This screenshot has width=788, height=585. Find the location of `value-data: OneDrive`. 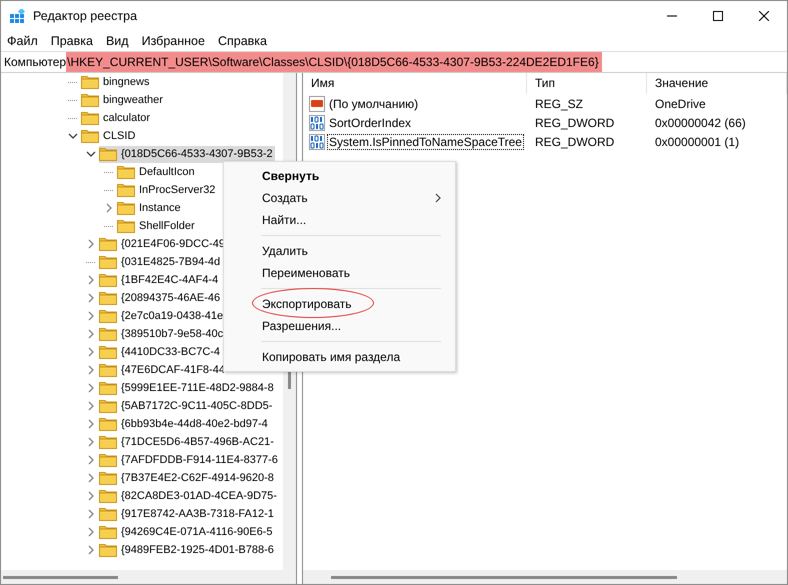

value-data: OneDrive is located at coordinates (680, 103).